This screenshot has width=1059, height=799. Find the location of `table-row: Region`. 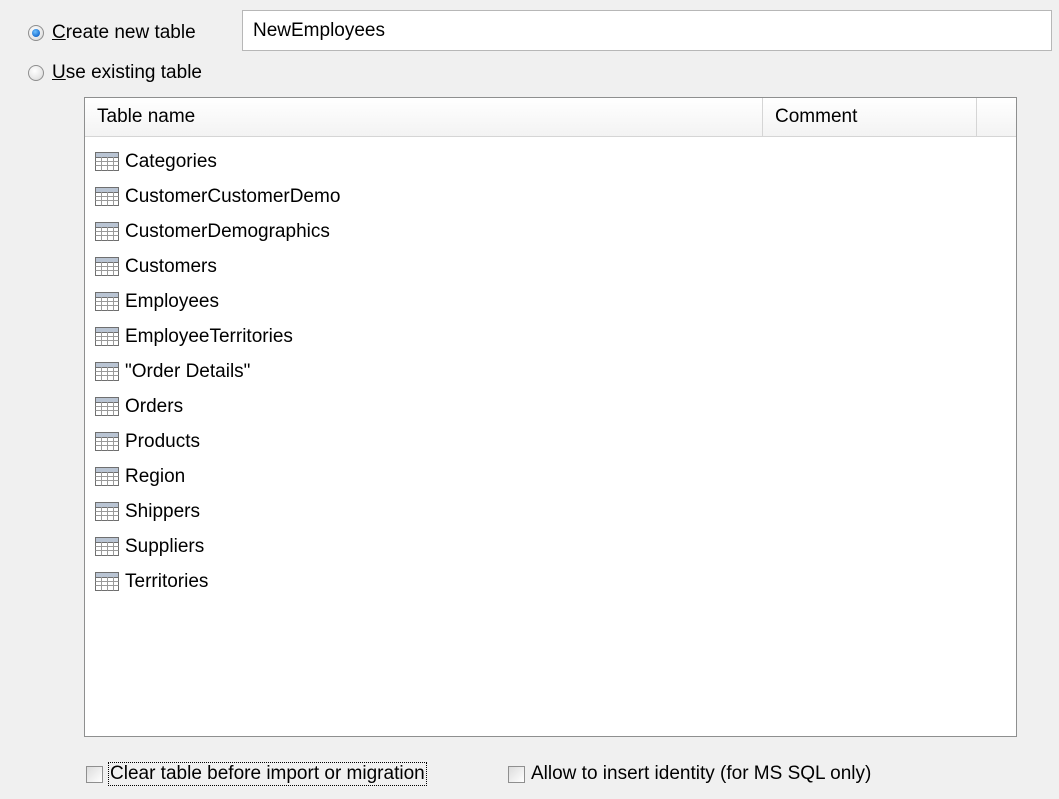

table-row: Region is located at coordinates (550, 476).